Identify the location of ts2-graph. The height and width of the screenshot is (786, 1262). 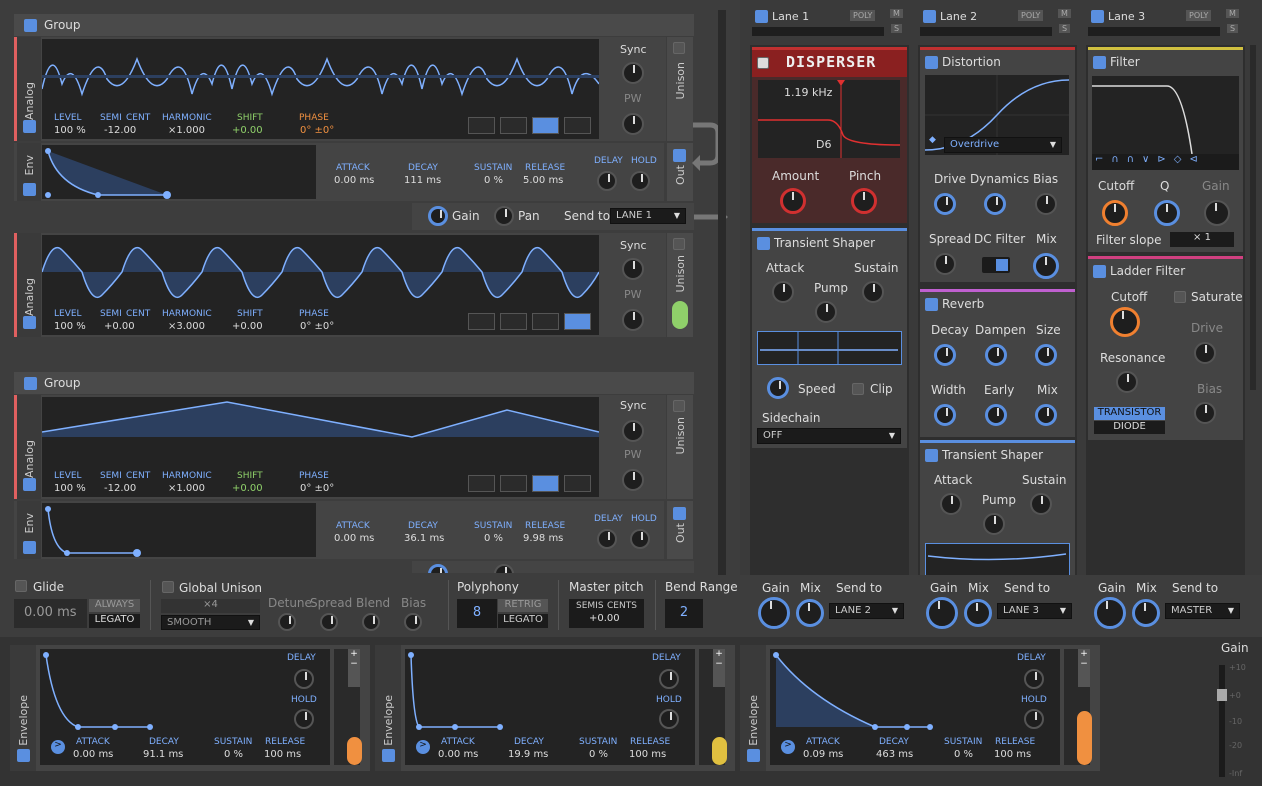
(997, 560).